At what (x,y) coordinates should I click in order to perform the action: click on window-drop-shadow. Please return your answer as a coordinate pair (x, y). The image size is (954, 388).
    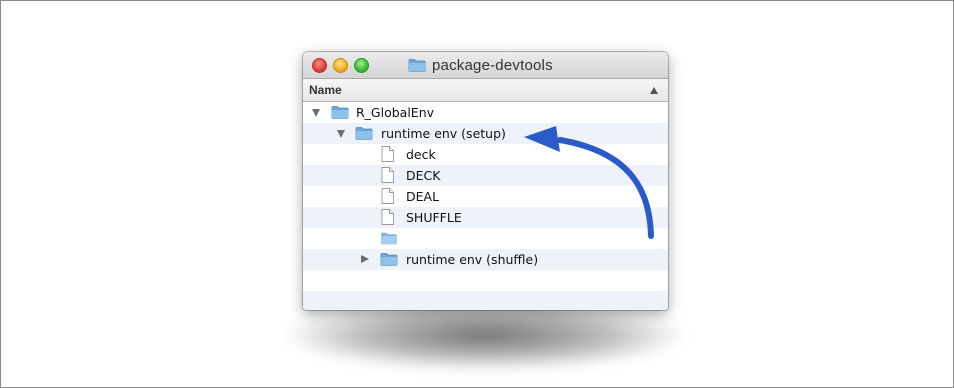
    Looking at the image, I should click on (485, 335).